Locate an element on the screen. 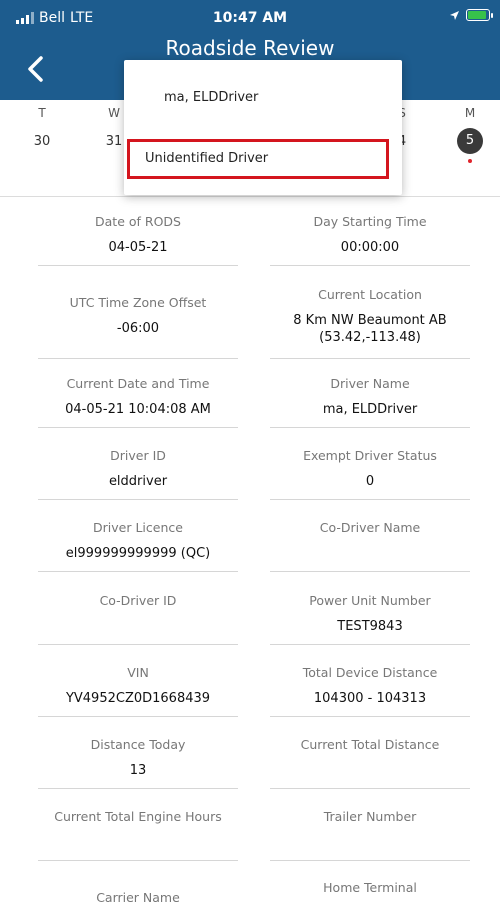  field-co-driver-id: Co-Driver ID is located at coordinates (138, 605).